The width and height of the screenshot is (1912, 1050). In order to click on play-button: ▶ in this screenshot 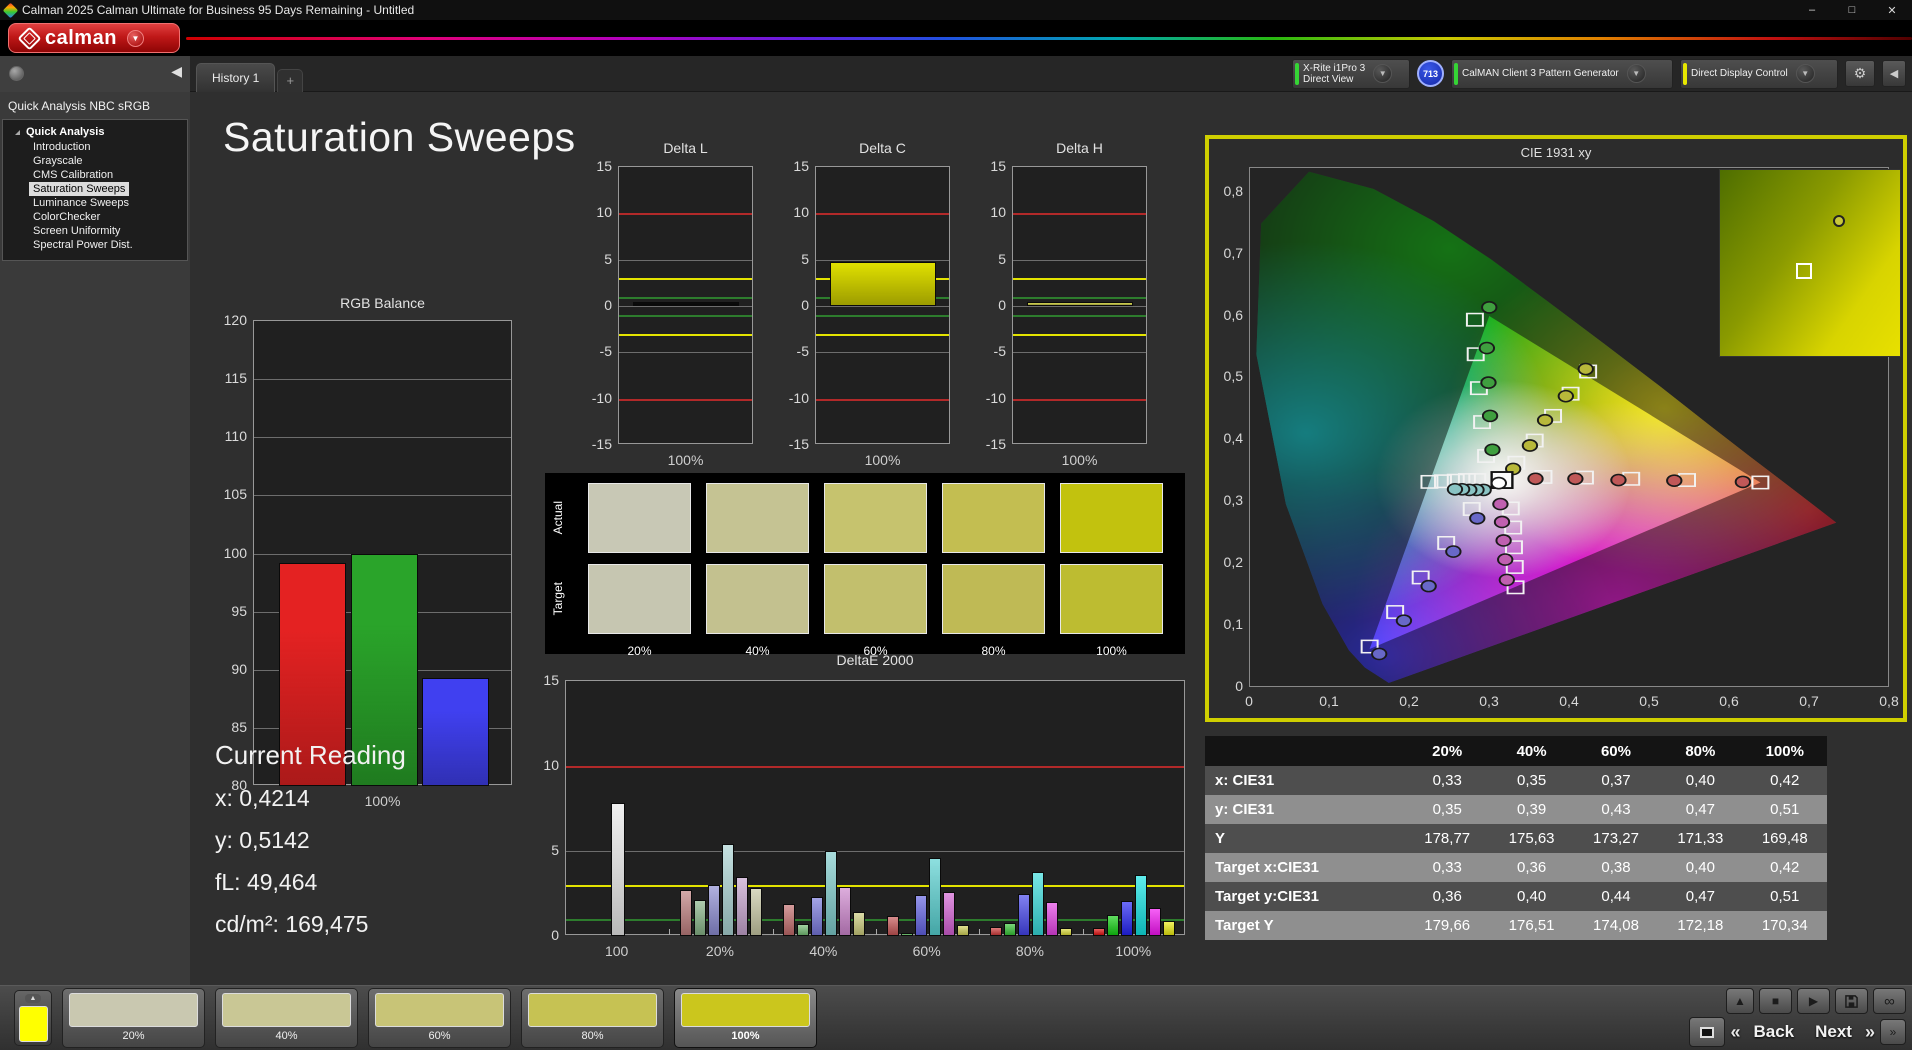, I will do `click(1813, 1001)`.